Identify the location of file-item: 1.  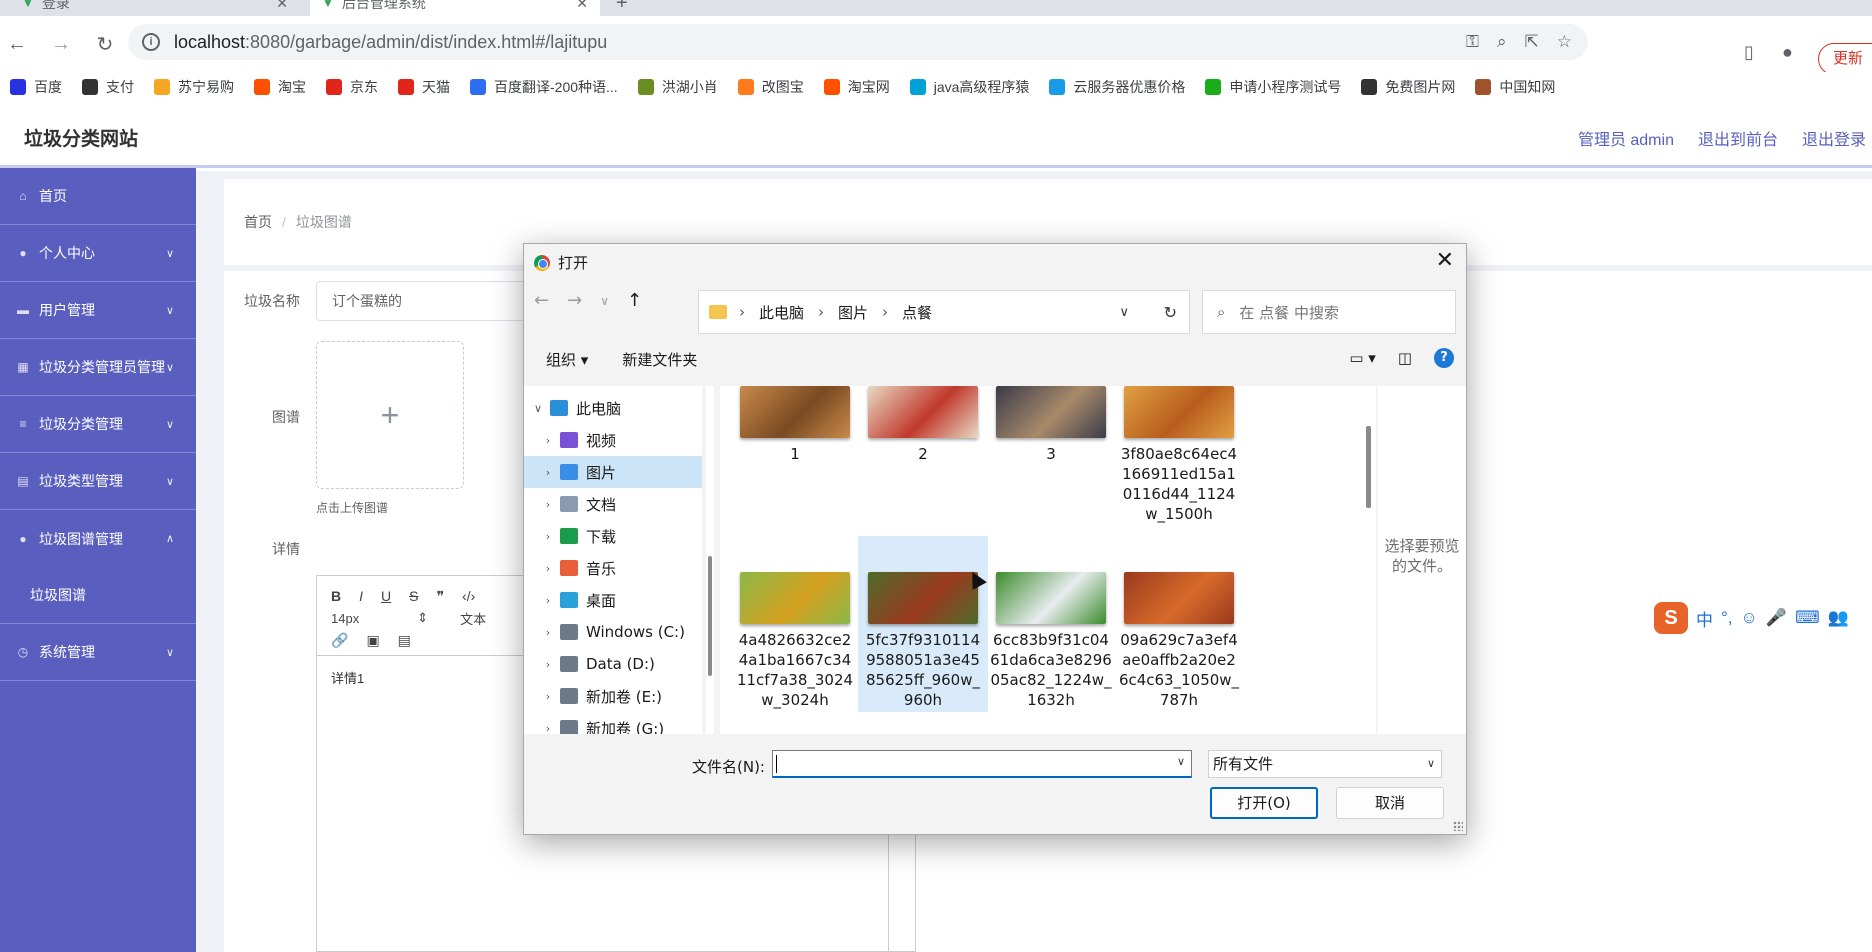
(795, 450).